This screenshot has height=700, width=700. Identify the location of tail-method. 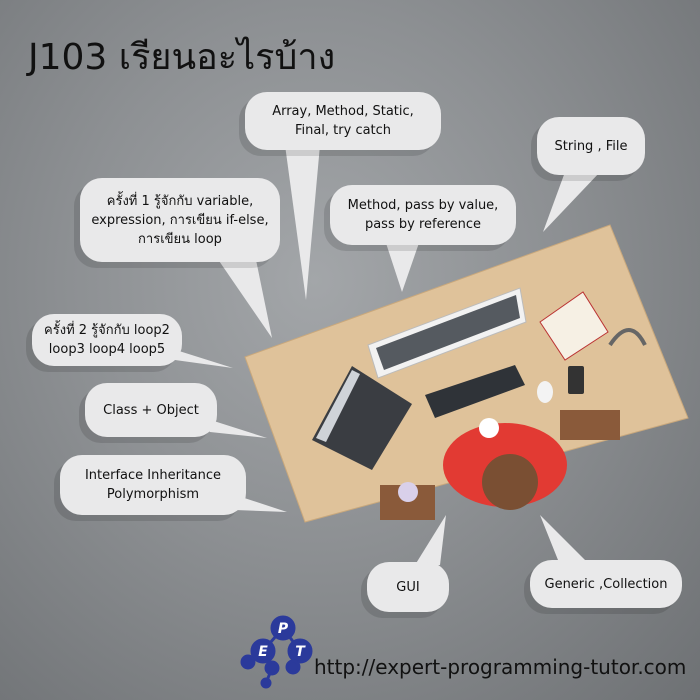
(402, 266).